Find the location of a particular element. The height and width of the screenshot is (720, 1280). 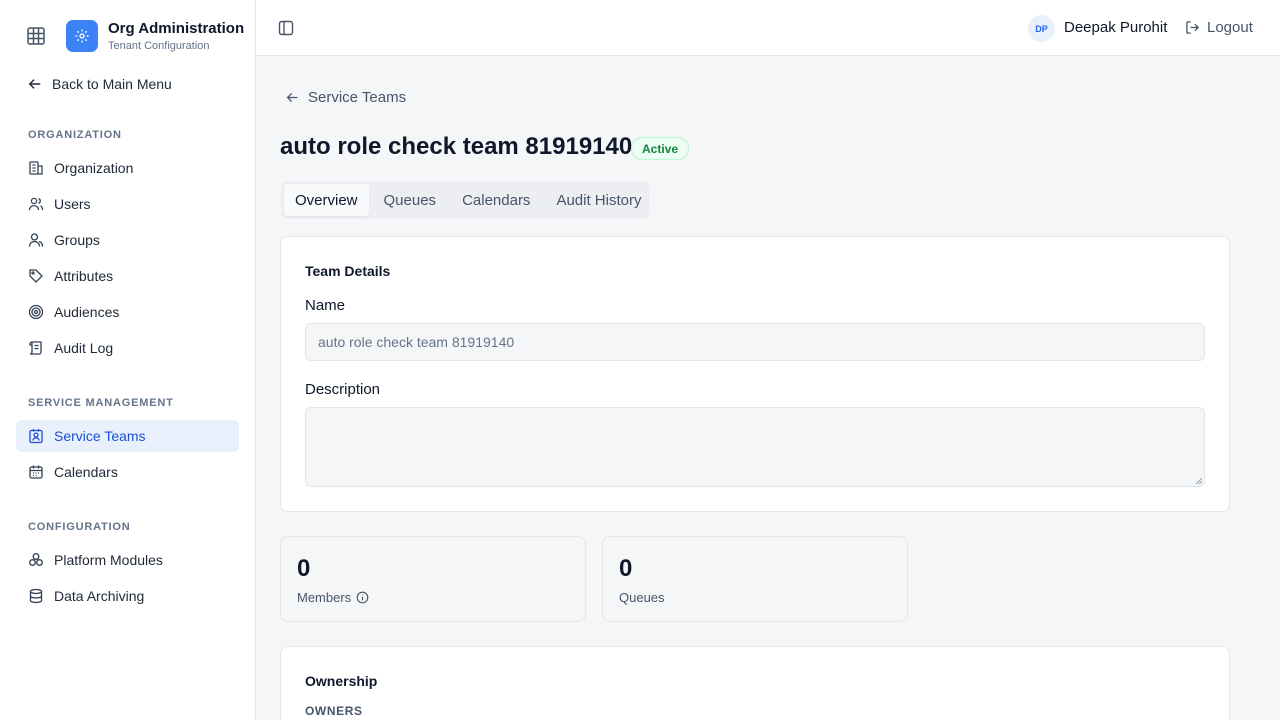

description-label: Description is located at coordinates (343, 389).